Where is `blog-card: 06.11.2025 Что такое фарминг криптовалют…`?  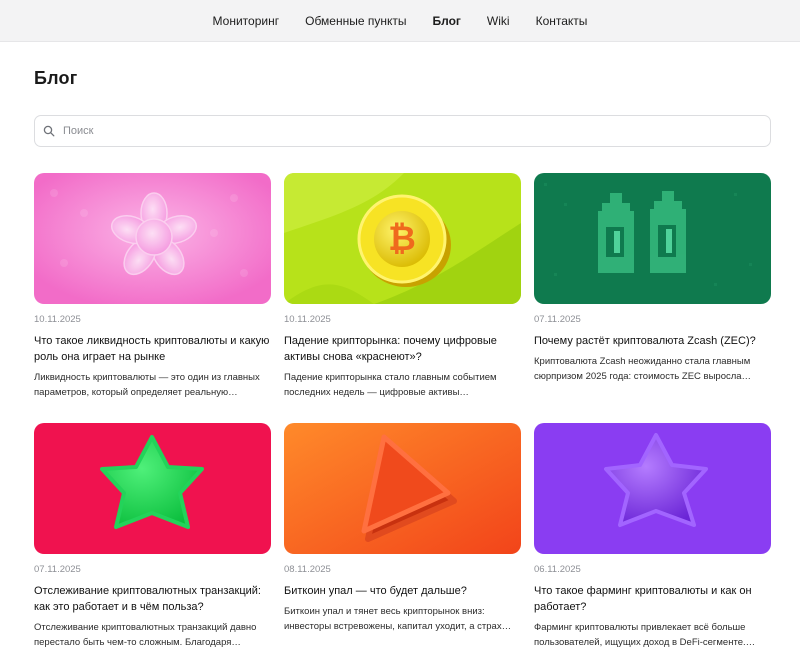 blog-card: 06.11.2025 Что такое фарминг криптовалют… is located at coordinates (652, 536).